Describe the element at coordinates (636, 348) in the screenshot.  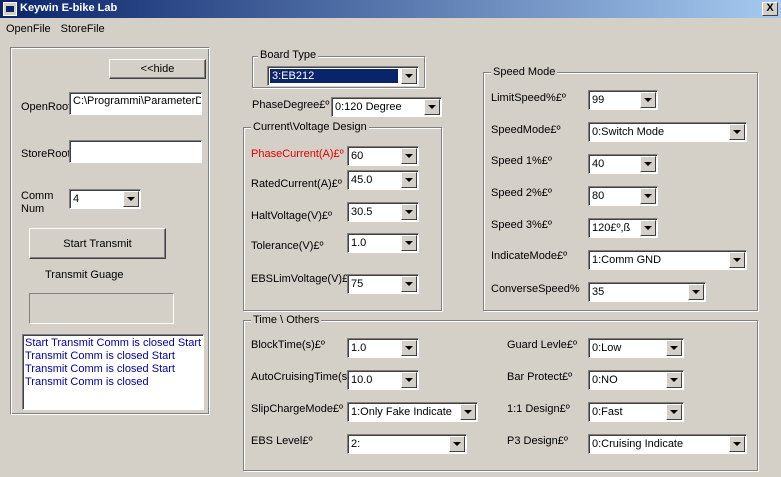
I see `guard-level-select: 0:Low` at that location.